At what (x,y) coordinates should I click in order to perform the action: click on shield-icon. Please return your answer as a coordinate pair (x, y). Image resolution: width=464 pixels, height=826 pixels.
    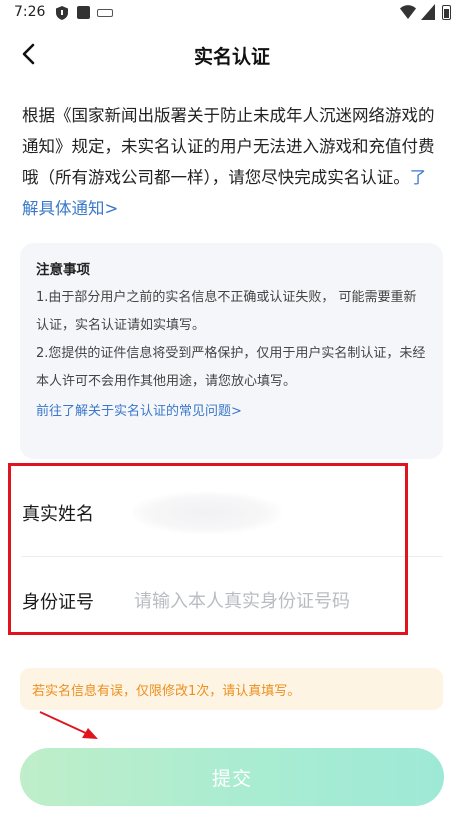
    Looking at the image, I should click on (62, 13).